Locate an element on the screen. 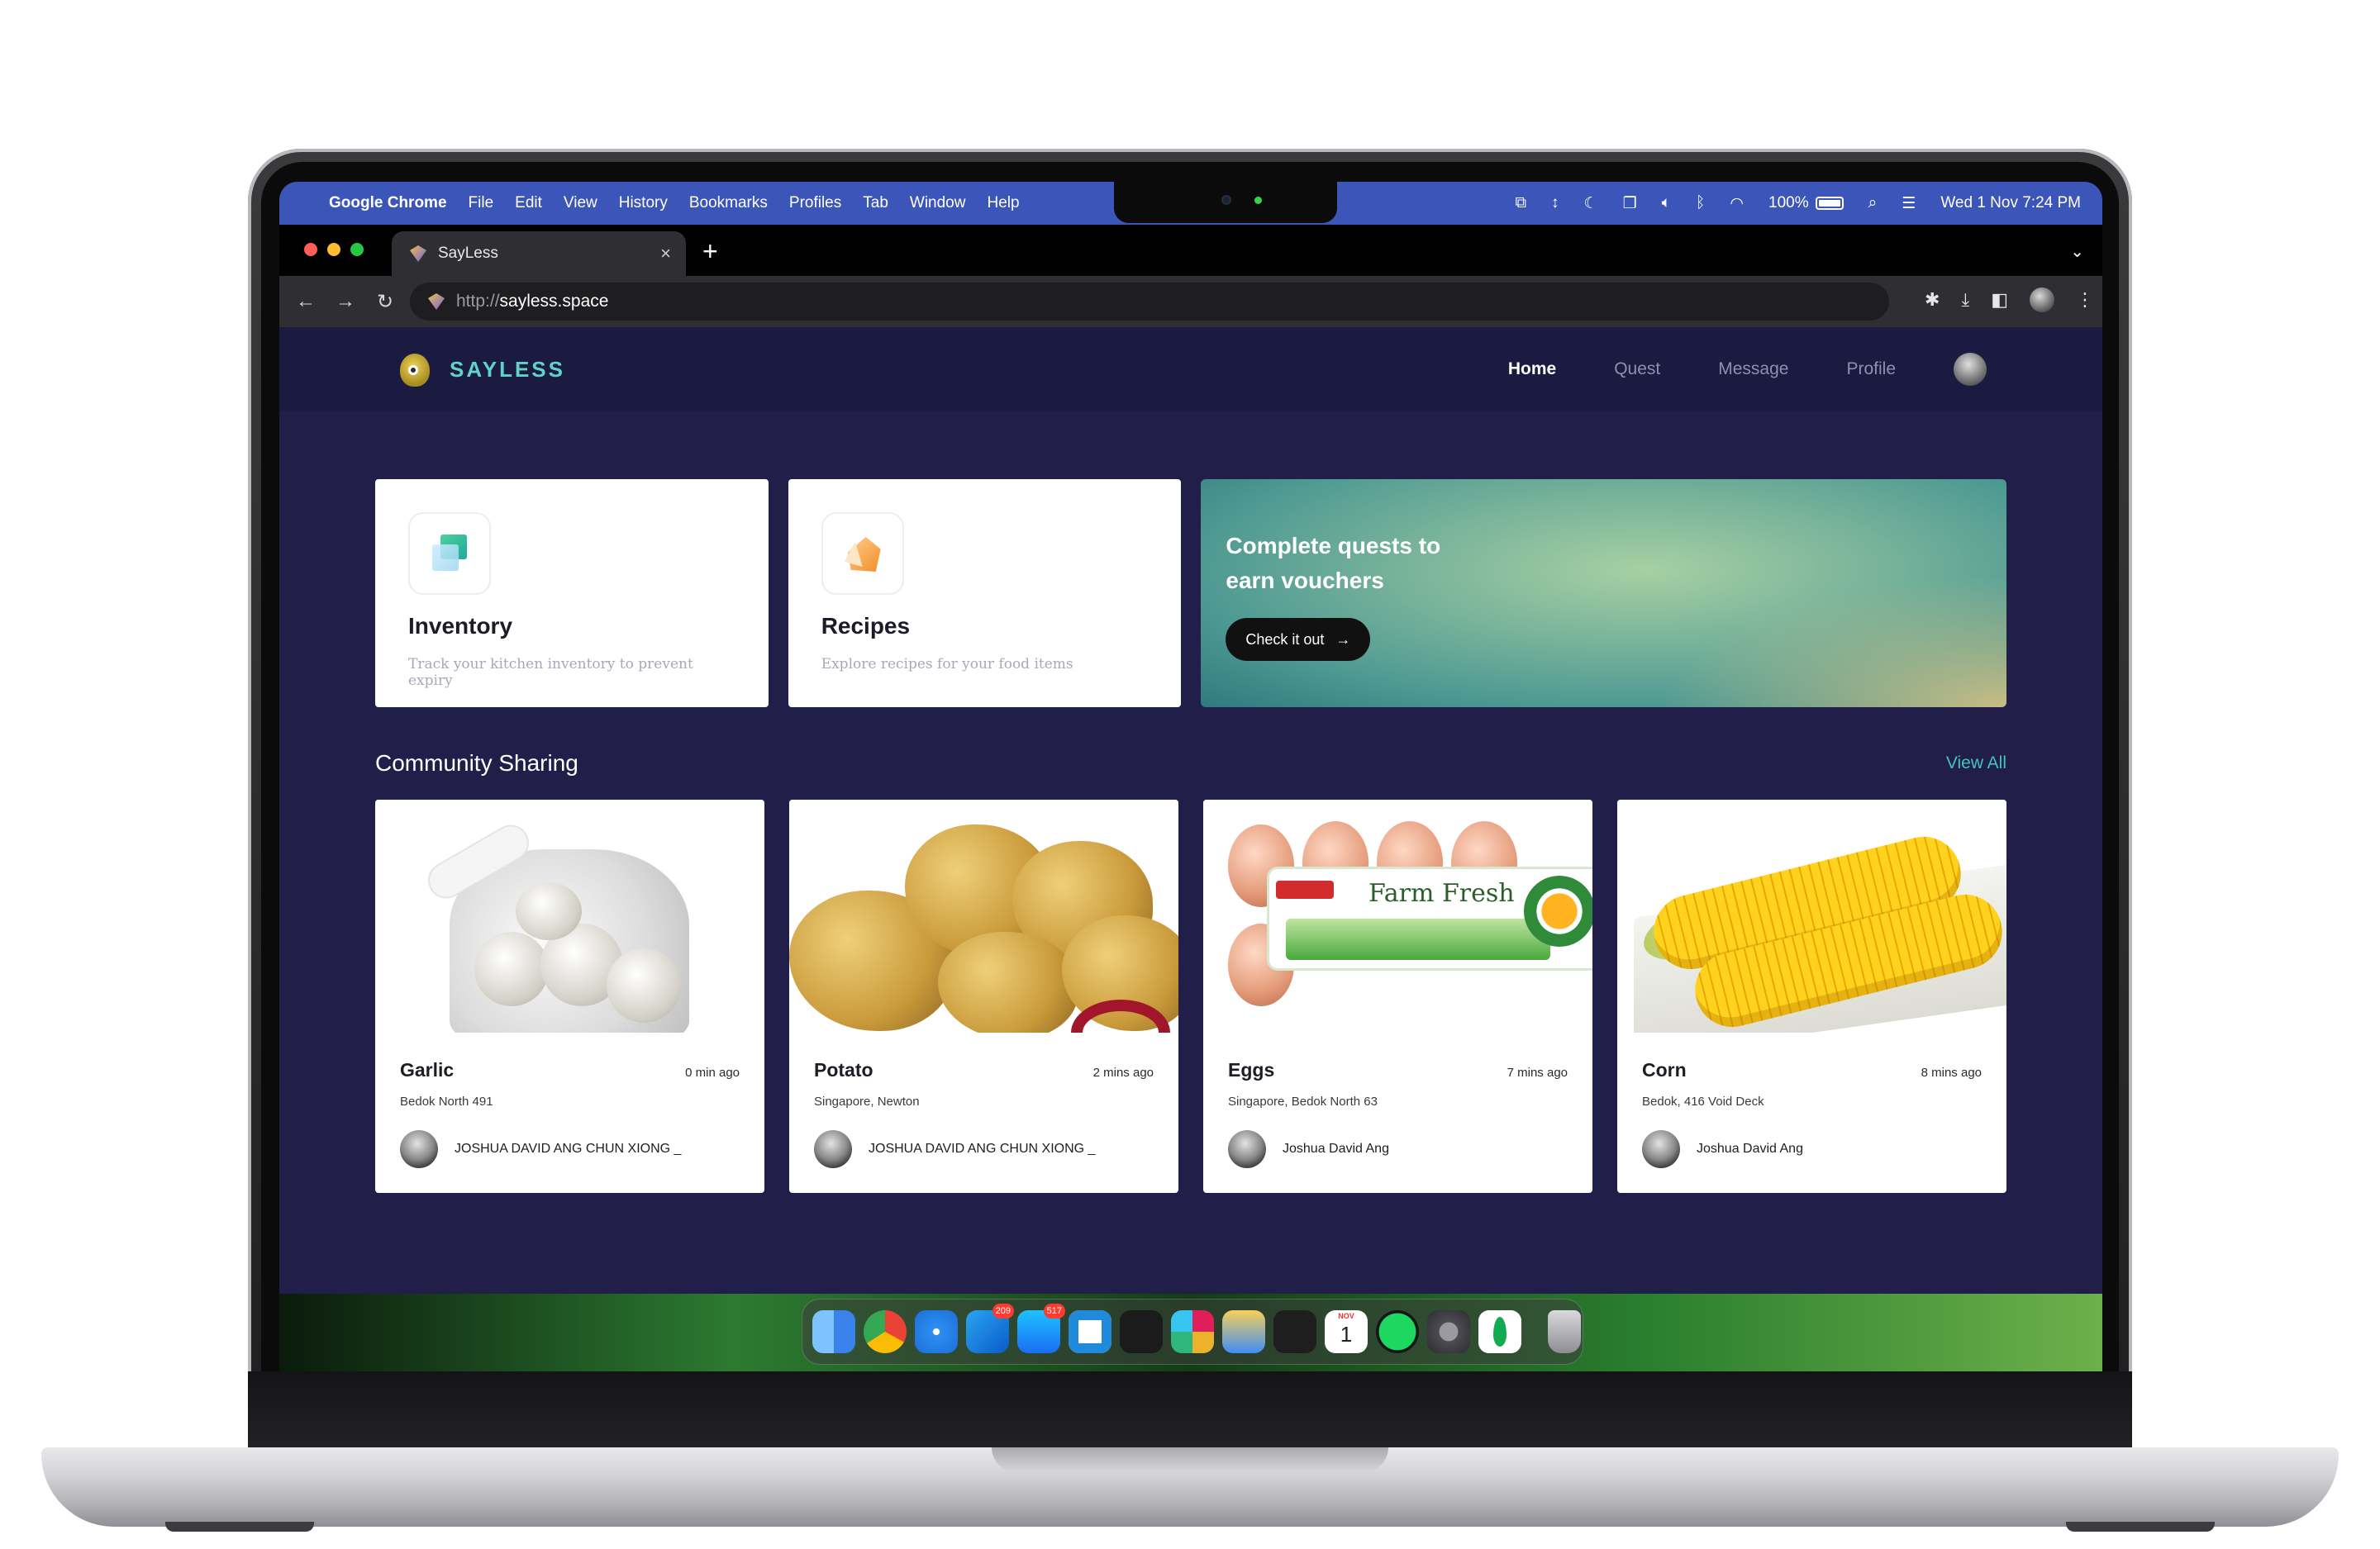  mongodb-icon is located at coordinates (1499, 1331).